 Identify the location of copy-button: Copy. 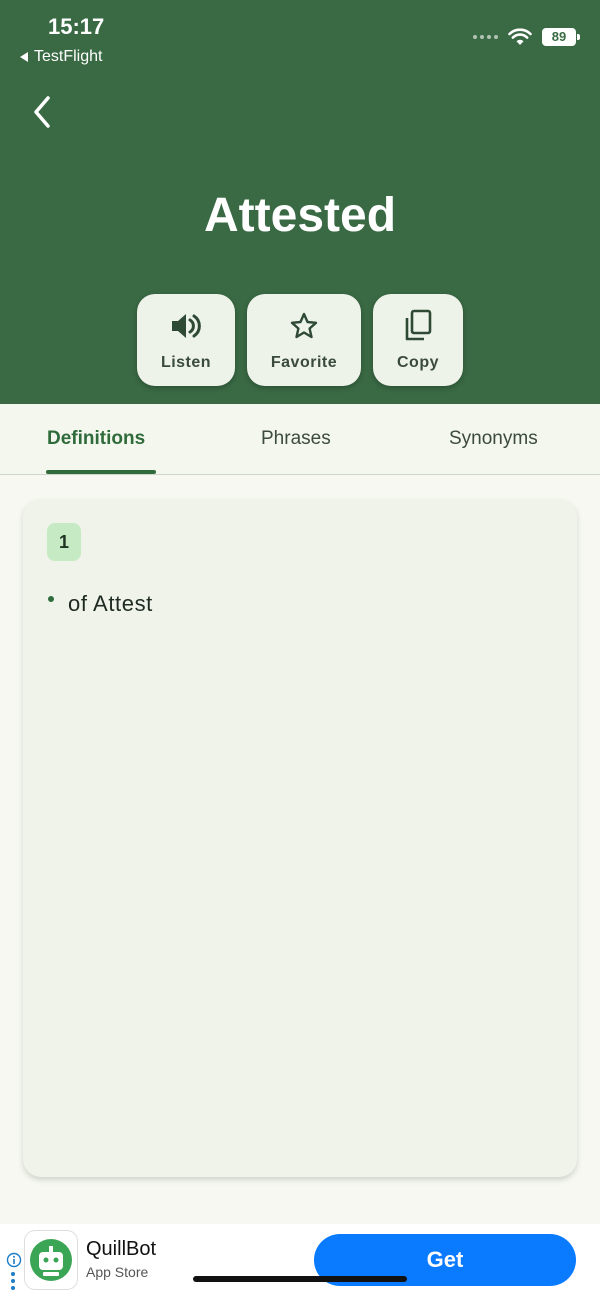
(418, 340).